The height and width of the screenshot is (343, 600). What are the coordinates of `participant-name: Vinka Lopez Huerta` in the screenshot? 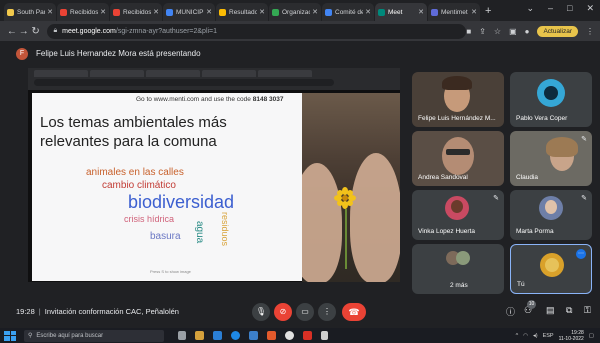 It's located at (446, 231).